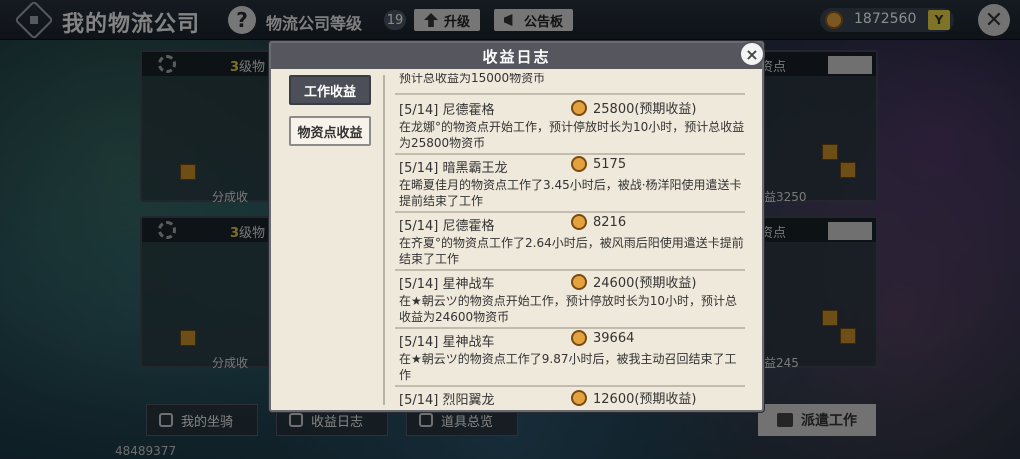 The image size is (1020, 459). Describe the element at coordinates (330, 131) in the screenshot. I see `tab-resource-point-income: 物资点收益` at that location.